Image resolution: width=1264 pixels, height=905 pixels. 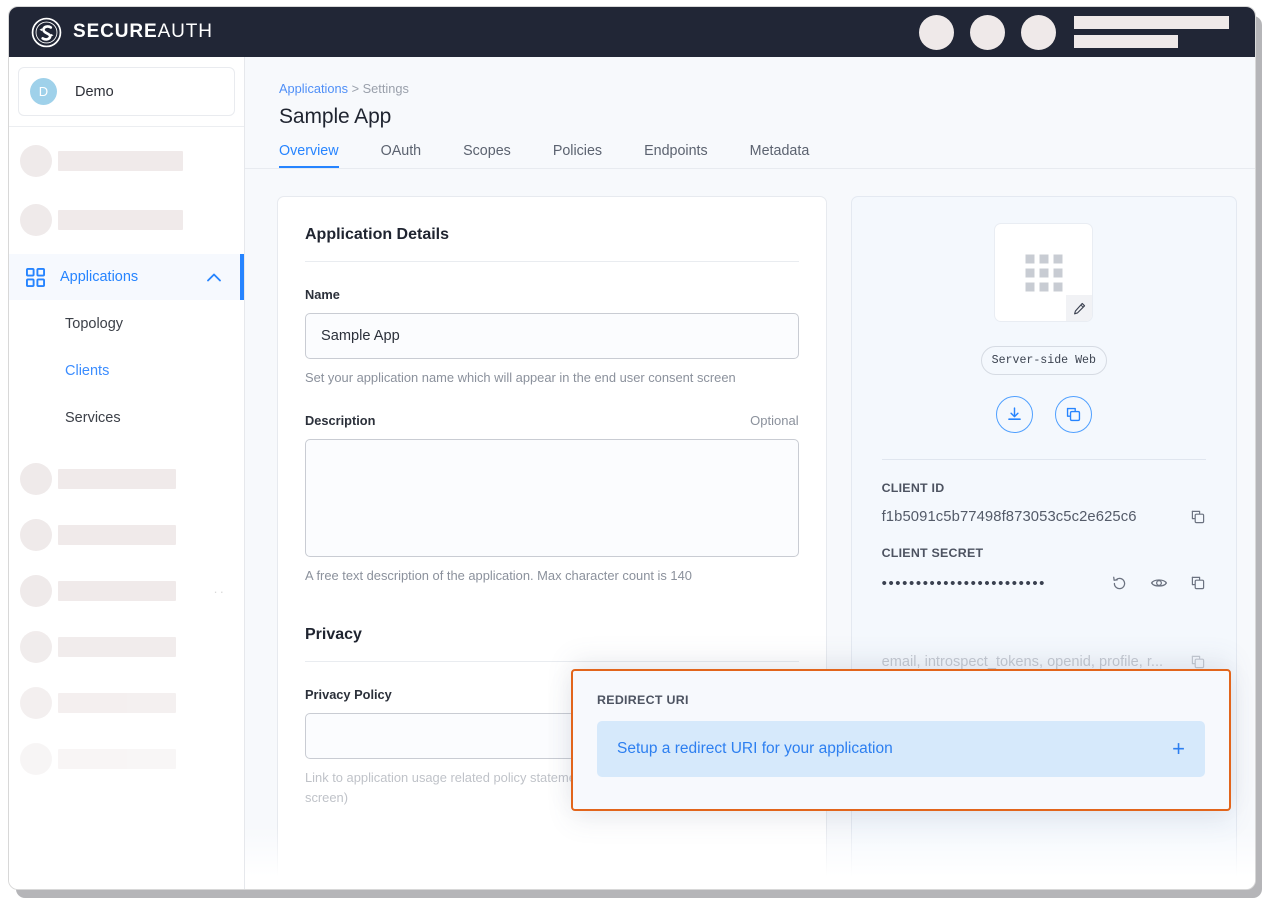 I want to click on application-details-heading: Application Details, so click(x=552, y=244).